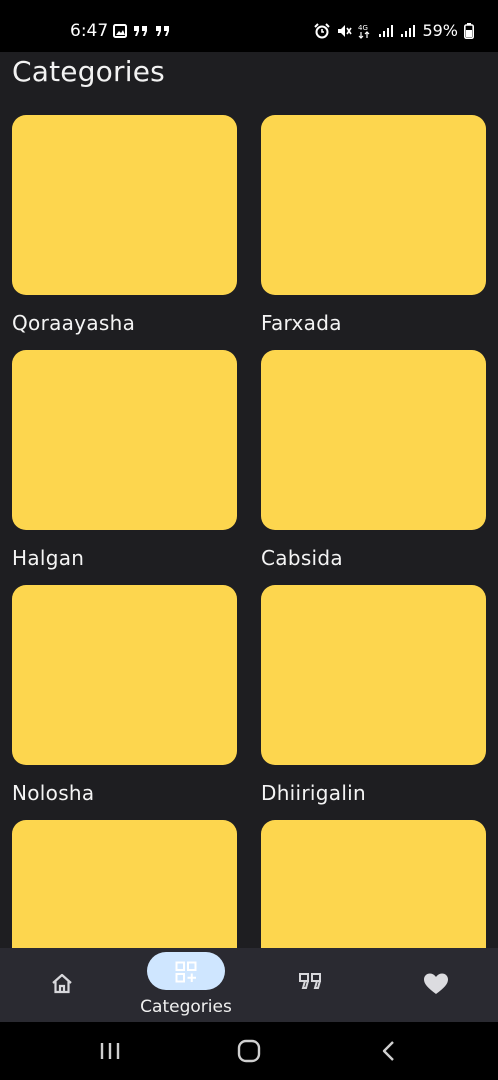  Describe the element at coordinates (186, 1007) in the screenshot. I see `nav-label-categories: Categories` at that location.